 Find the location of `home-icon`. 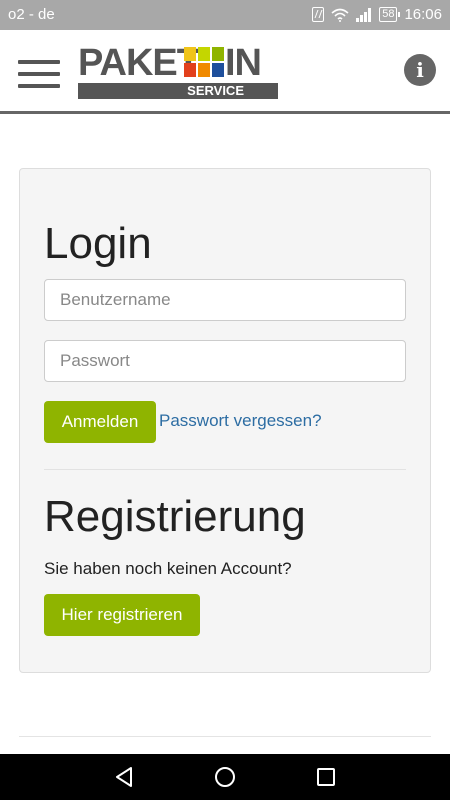

home-icon is located at coordinates (225, 777).